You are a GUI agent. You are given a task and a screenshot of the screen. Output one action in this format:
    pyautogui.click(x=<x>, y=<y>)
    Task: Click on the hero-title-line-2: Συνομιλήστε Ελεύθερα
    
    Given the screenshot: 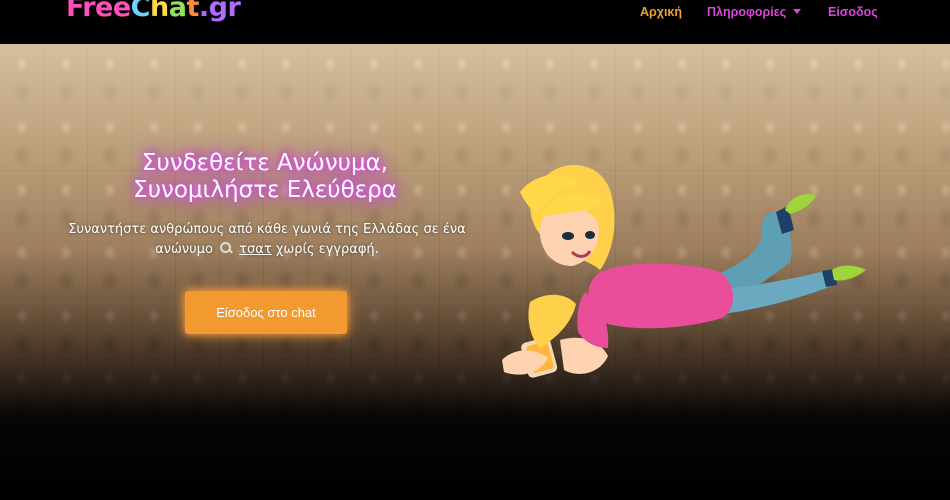 What is the action you would take?
    pyautogui.click(x=265, y=190)
    